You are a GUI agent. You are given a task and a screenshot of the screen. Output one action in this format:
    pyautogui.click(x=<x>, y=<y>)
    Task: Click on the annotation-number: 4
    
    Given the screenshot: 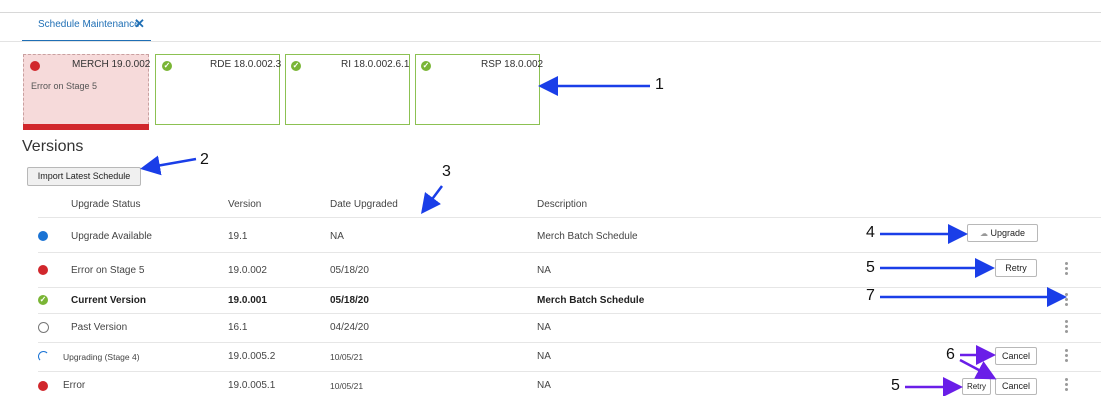 What is the action you would take?
    pyautogui.click(x=870, y=232)
    